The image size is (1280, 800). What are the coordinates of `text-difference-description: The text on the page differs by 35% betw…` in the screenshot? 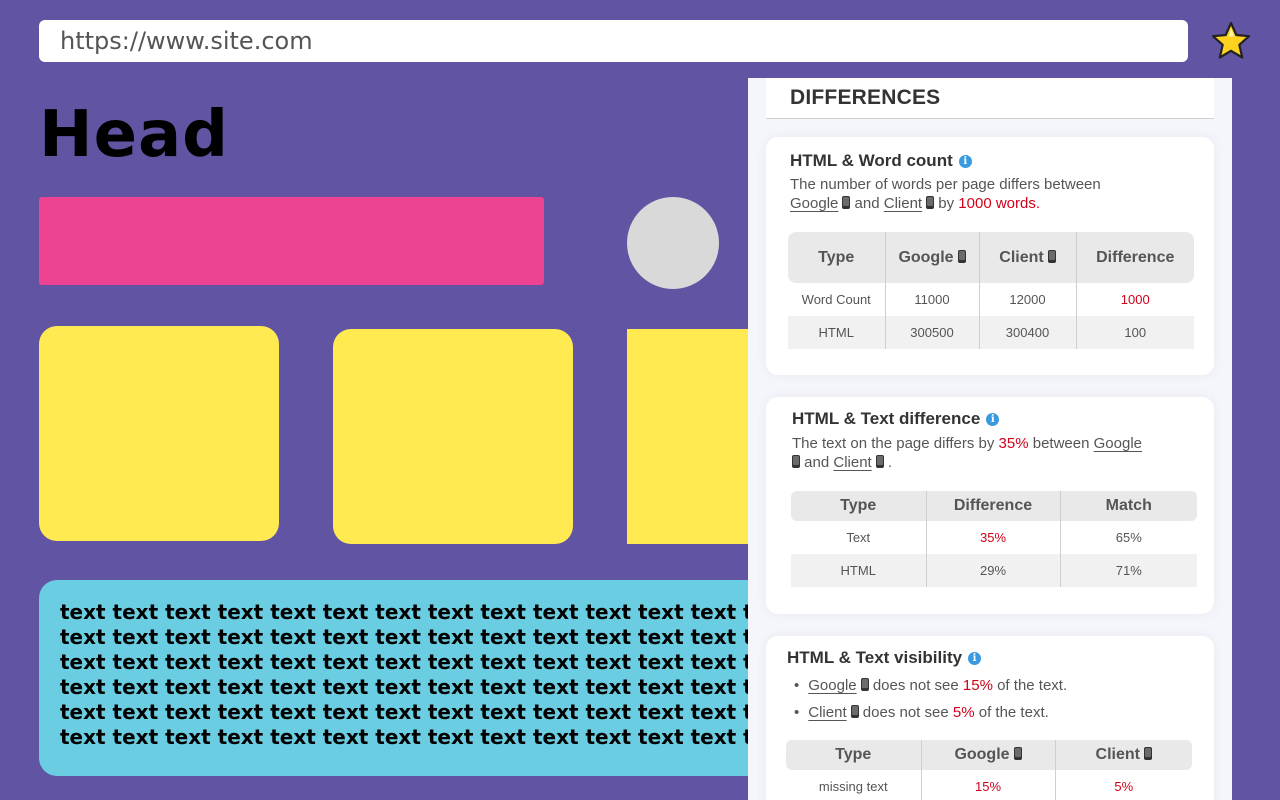 It's located at (997, 453).